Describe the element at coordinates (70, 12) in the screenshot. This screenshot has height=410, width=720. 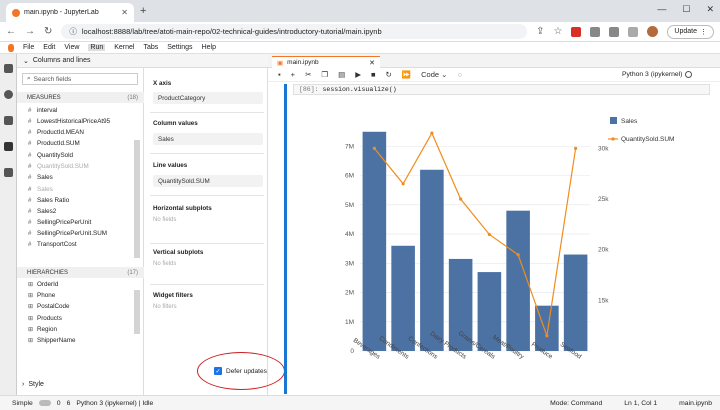
I see `browser-tab: main.ipynb - JupyterLab ✕` at that location.